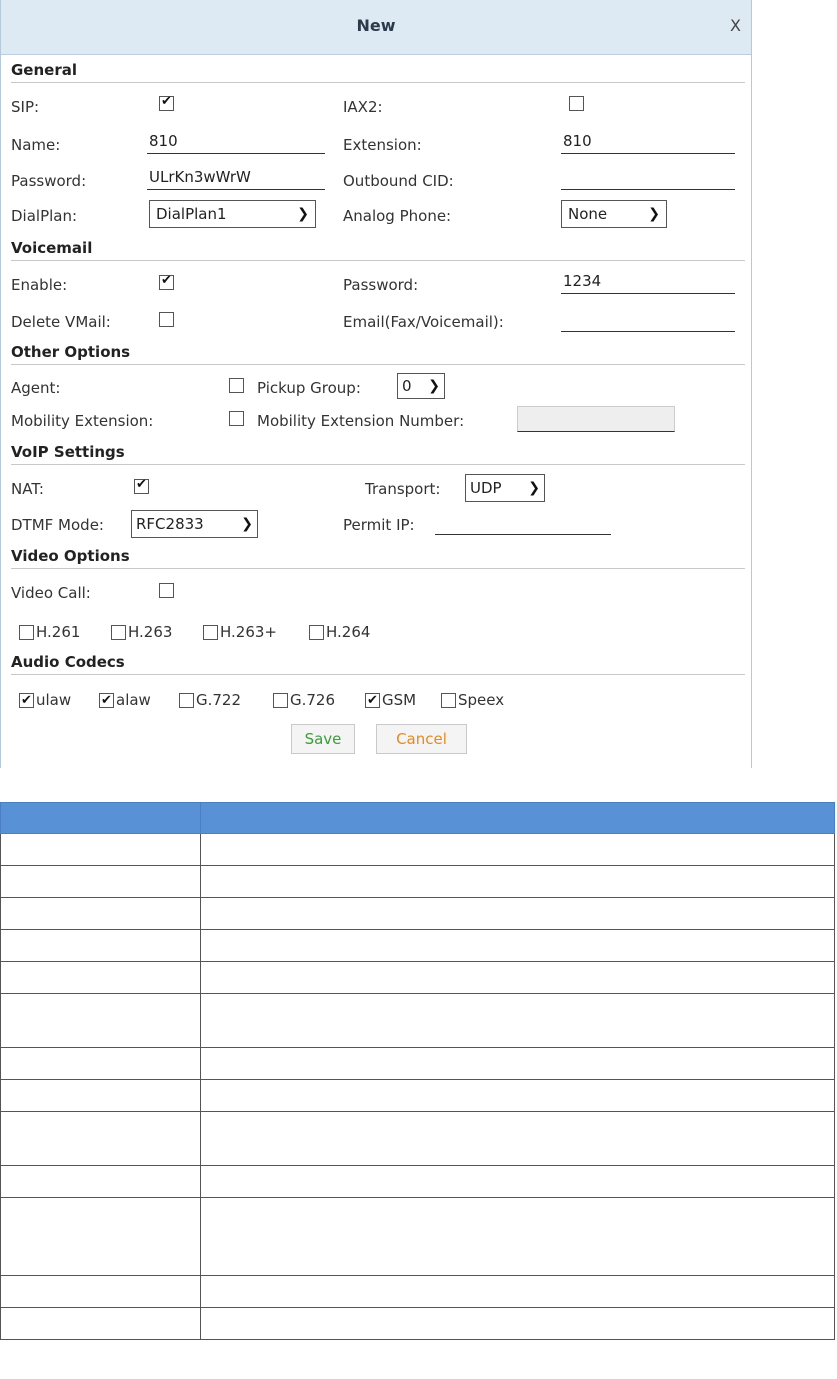  Describe the element at coordinates (323, 739) in the screenshot. I see `save-button: Save` at that location.